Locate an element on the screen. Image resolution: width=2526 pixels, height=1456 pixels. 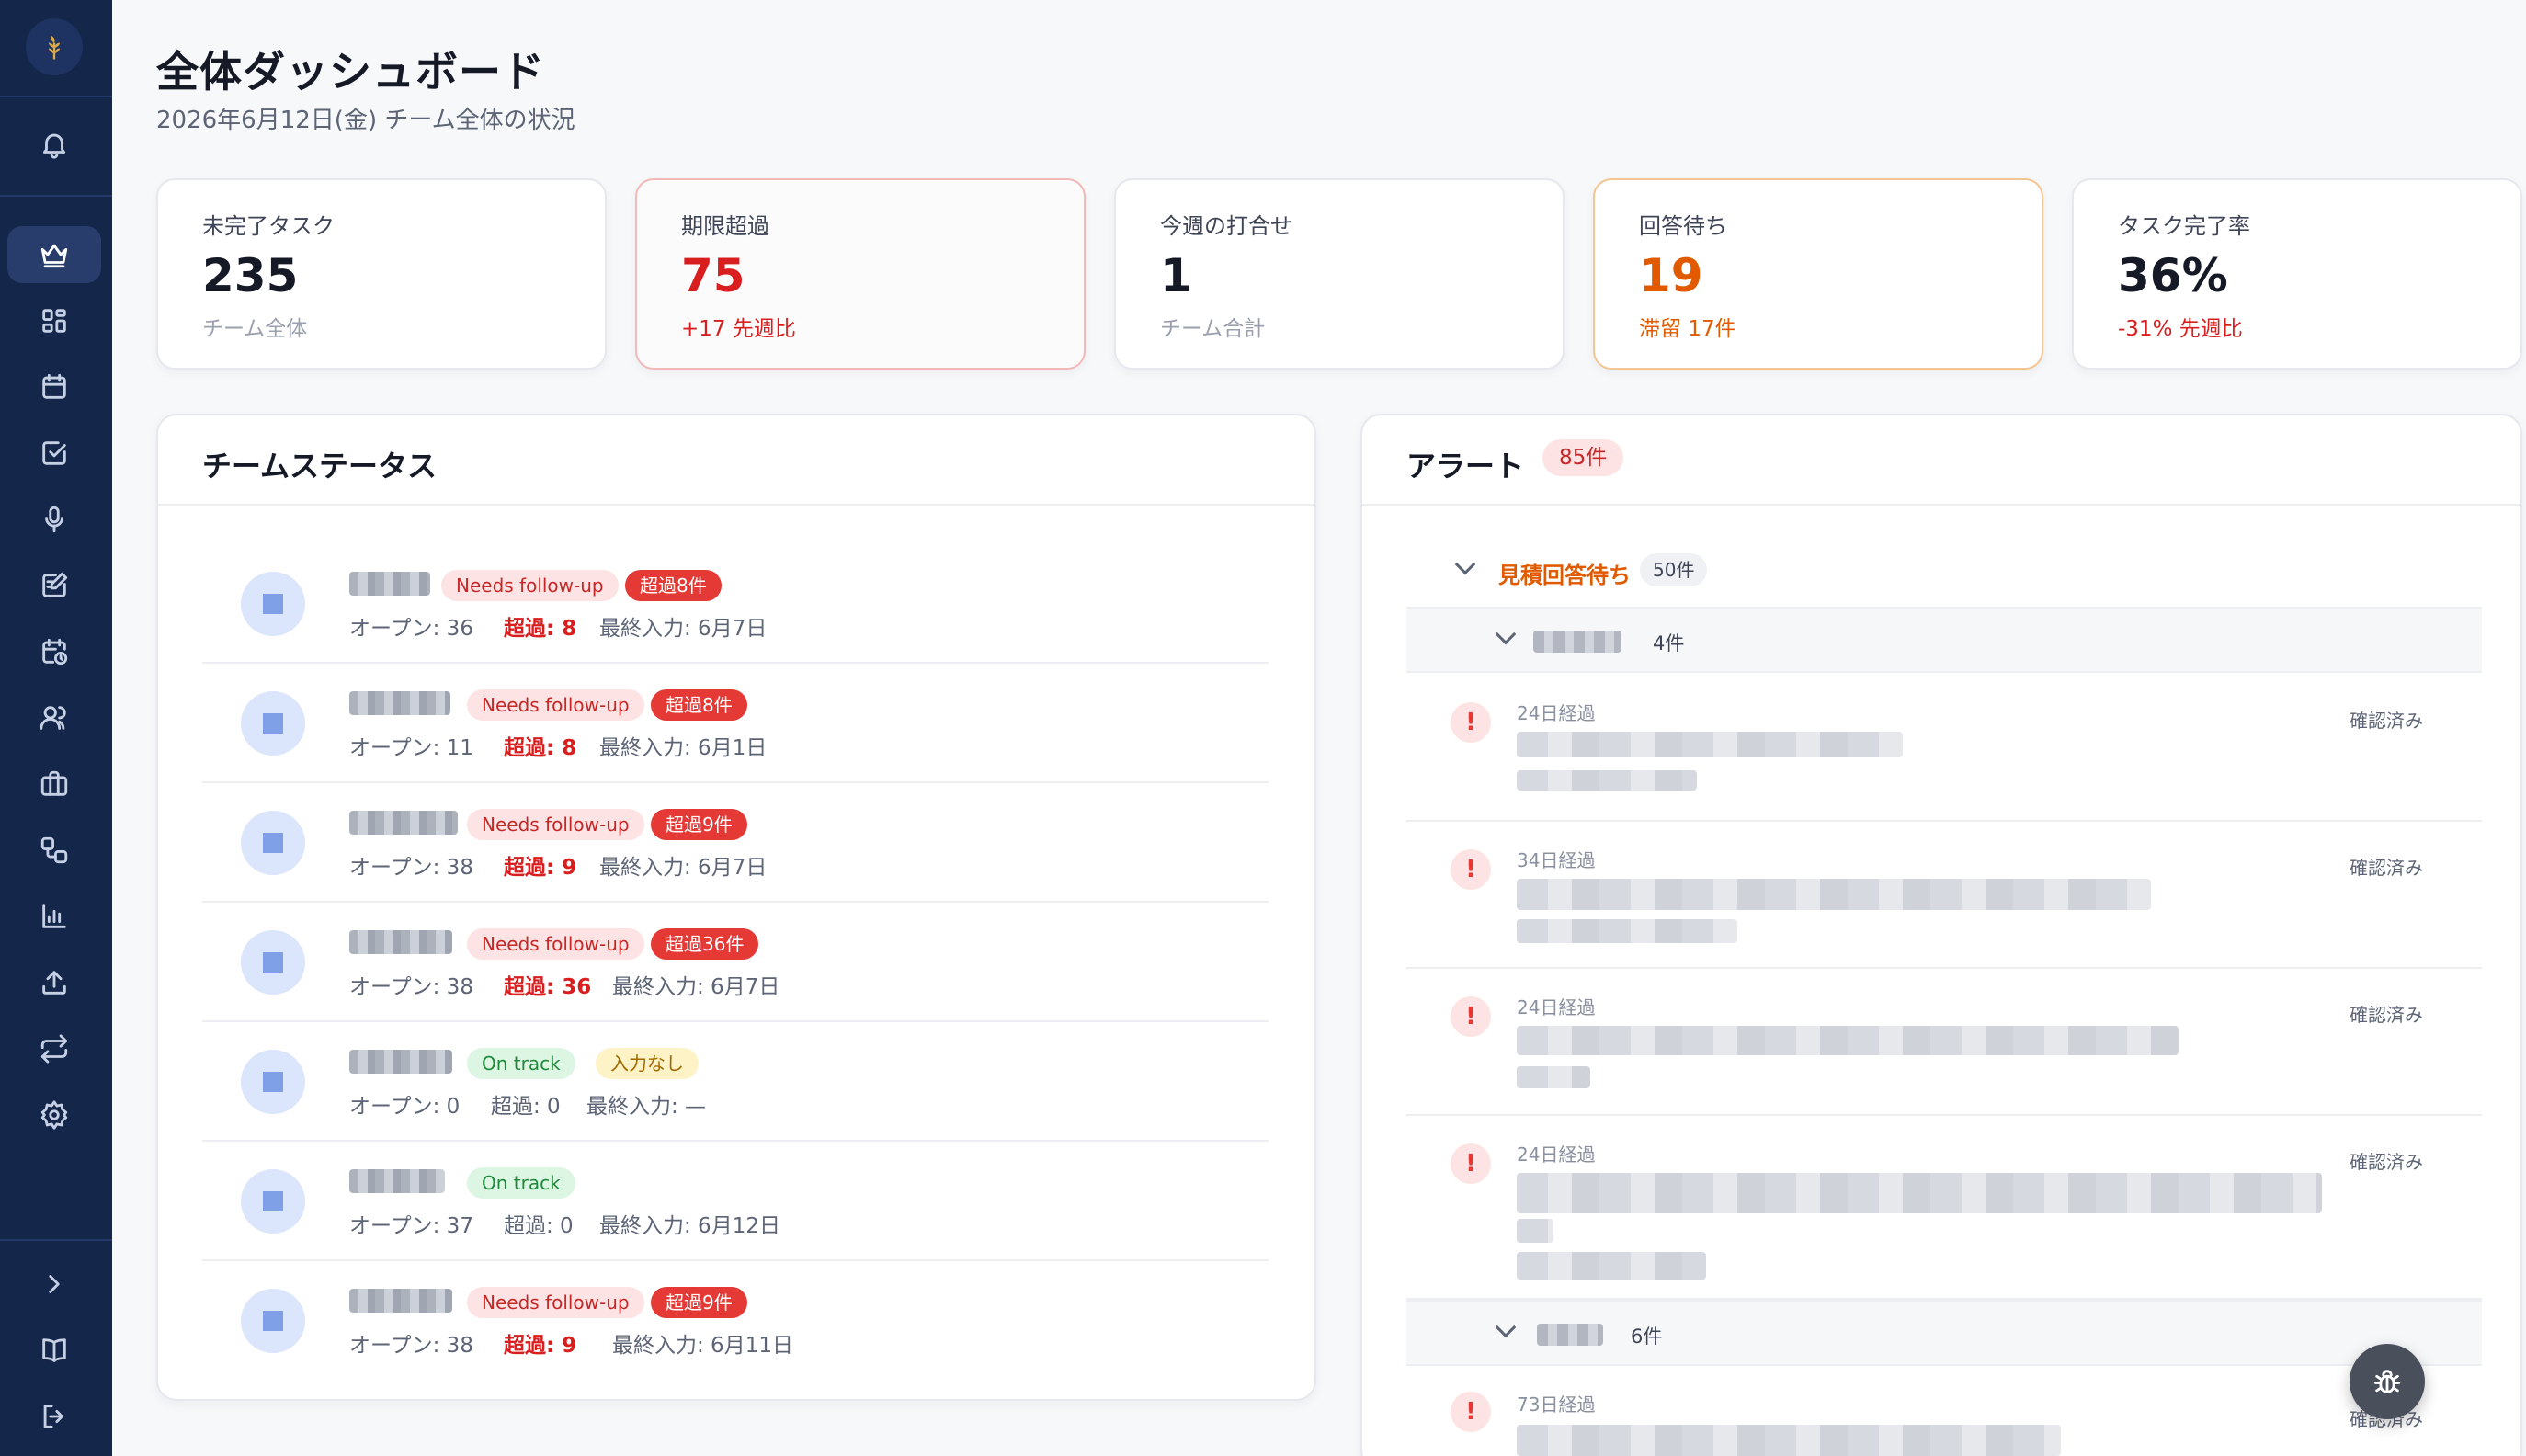
sidebar-item-tasks is located at coordinates (54, 453).